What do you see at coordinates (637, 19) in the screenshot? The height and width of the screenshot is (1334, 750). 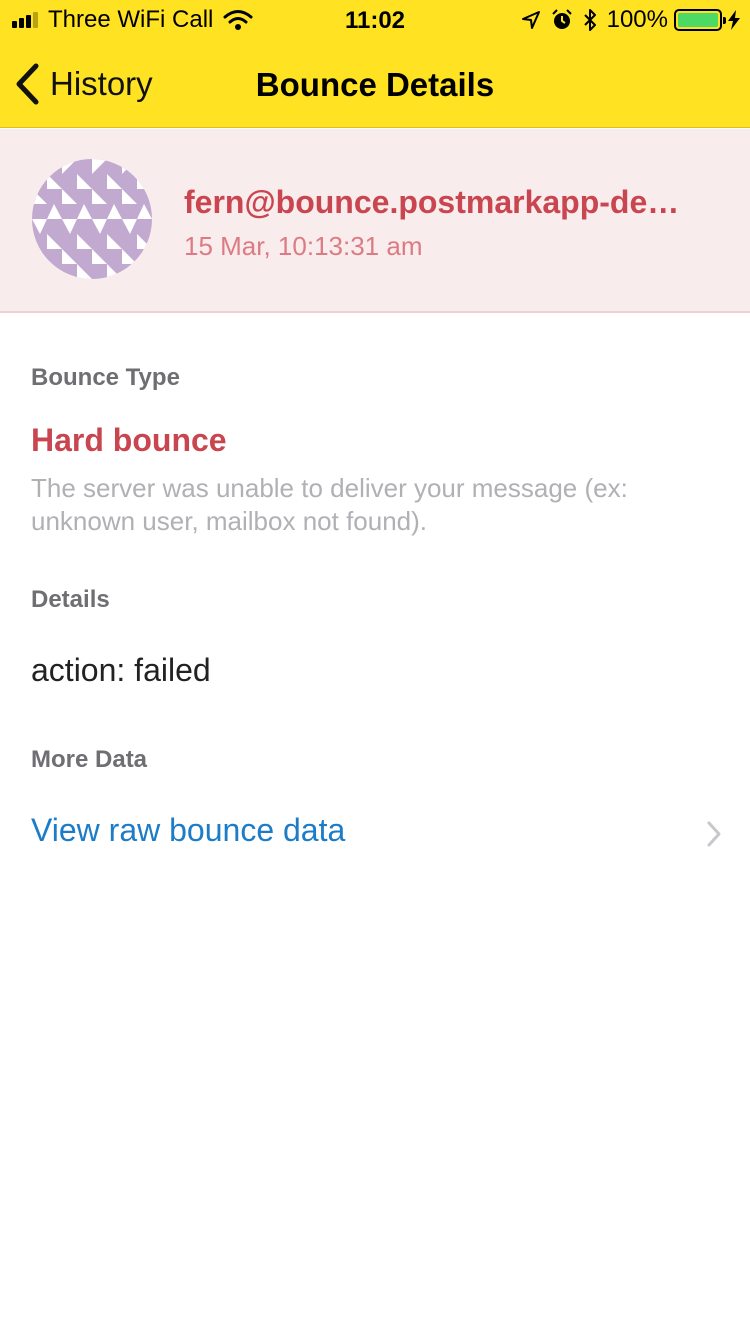 I see `battery-percent: 100%` at bounding box center [637, 19].